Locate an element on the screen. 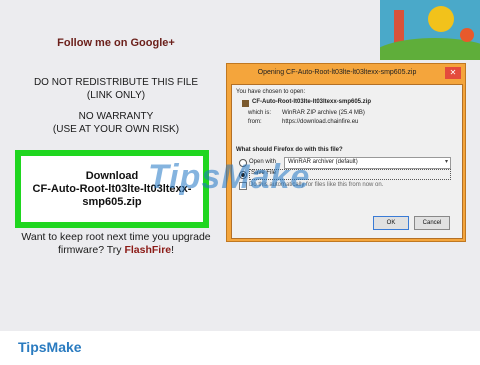 The image size is (480, 365). close-button: ✕ is located at coordinates (453, 73).